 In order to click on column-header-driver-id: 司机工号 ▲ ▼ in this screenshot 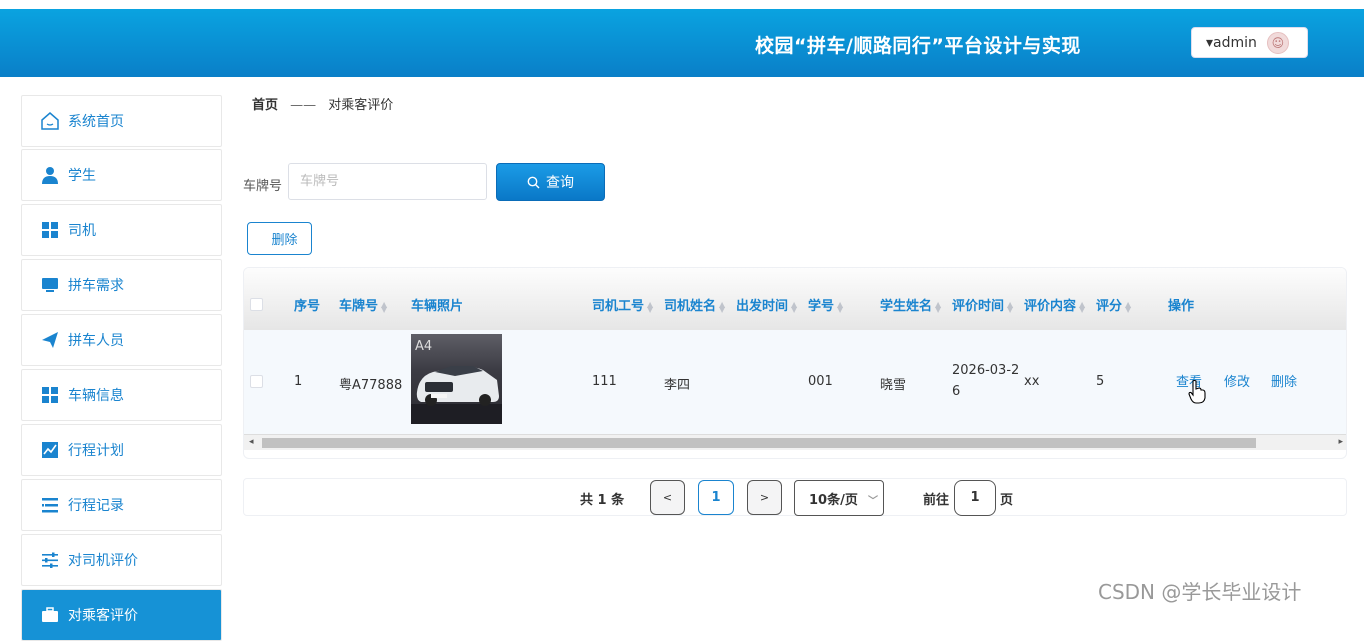, I will do `click(623, 304)`.